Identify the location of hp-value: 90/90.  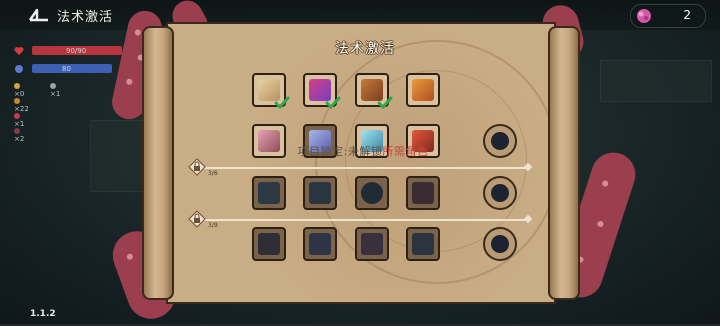
(76, 51).